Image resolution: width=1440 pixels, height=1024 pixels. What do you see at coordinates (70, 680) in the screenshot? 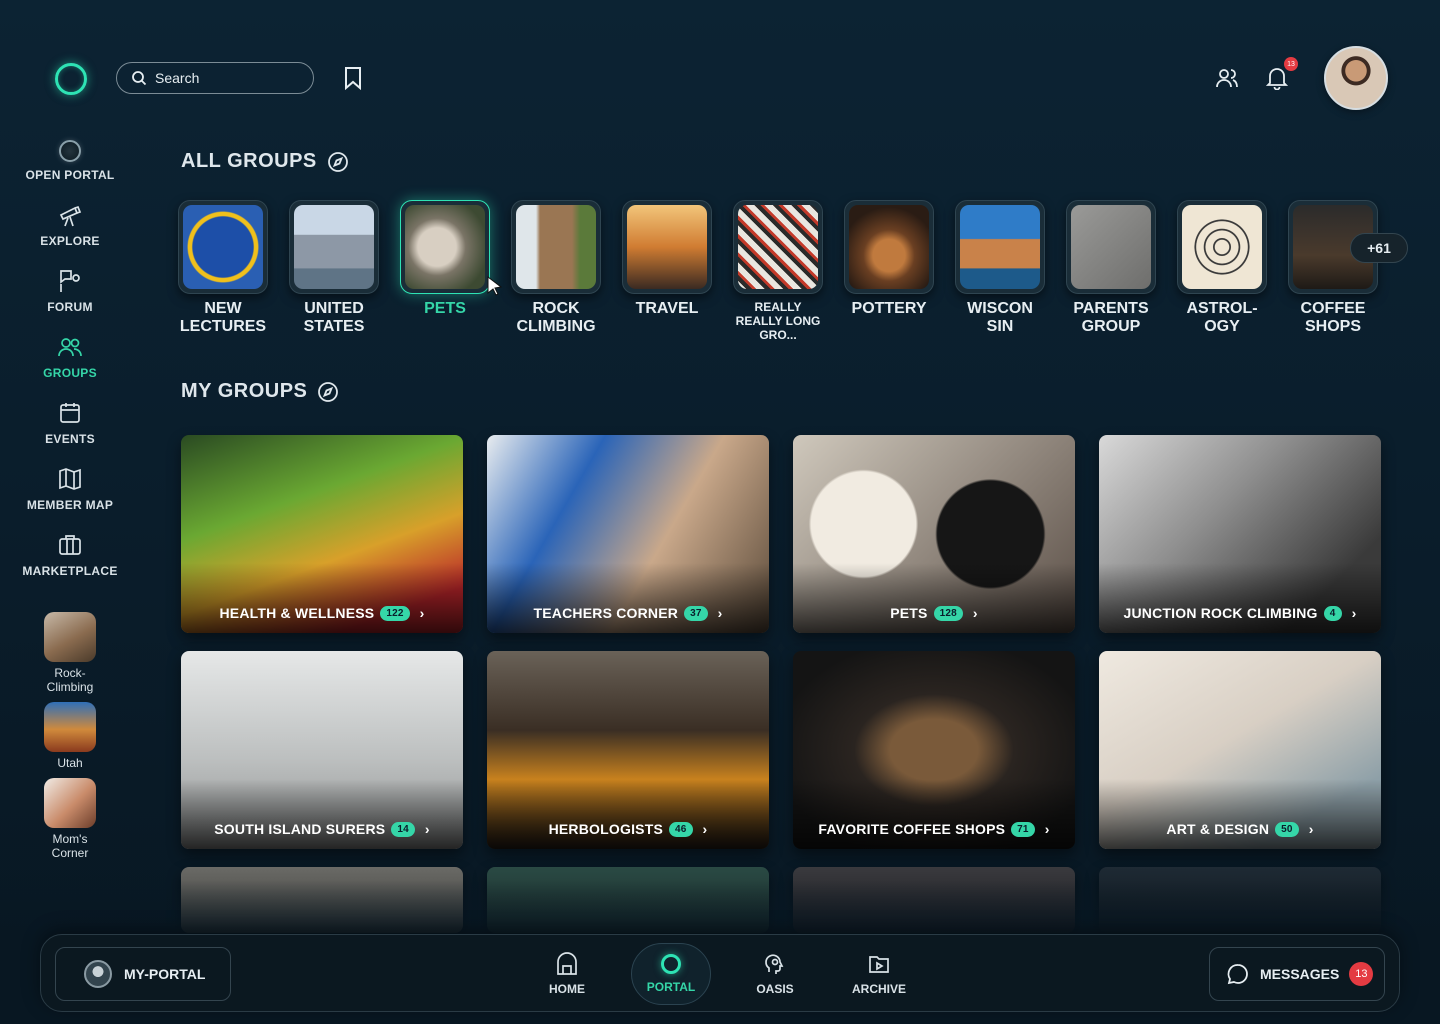
I see `shortcut-label: Rock- Climbing` at bounding box center [70, 680].